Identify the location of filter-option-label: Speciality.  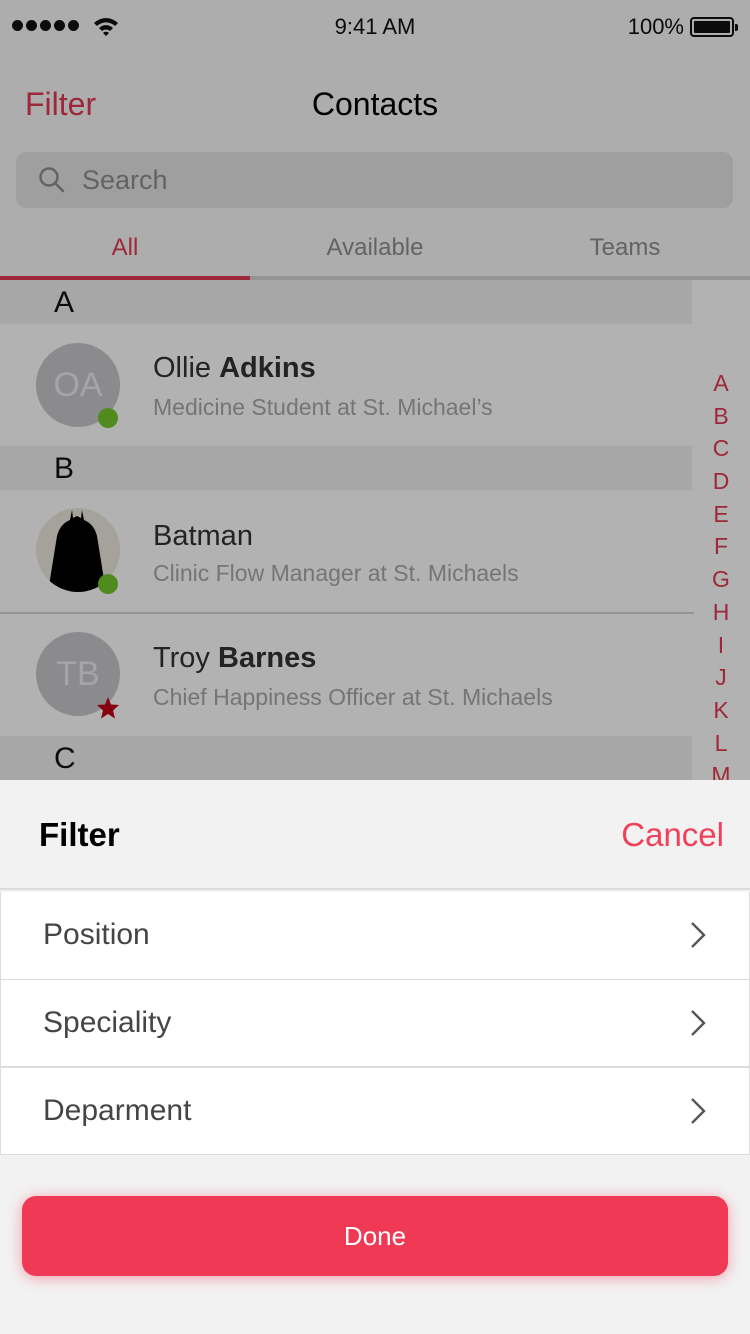
(107, 1022).